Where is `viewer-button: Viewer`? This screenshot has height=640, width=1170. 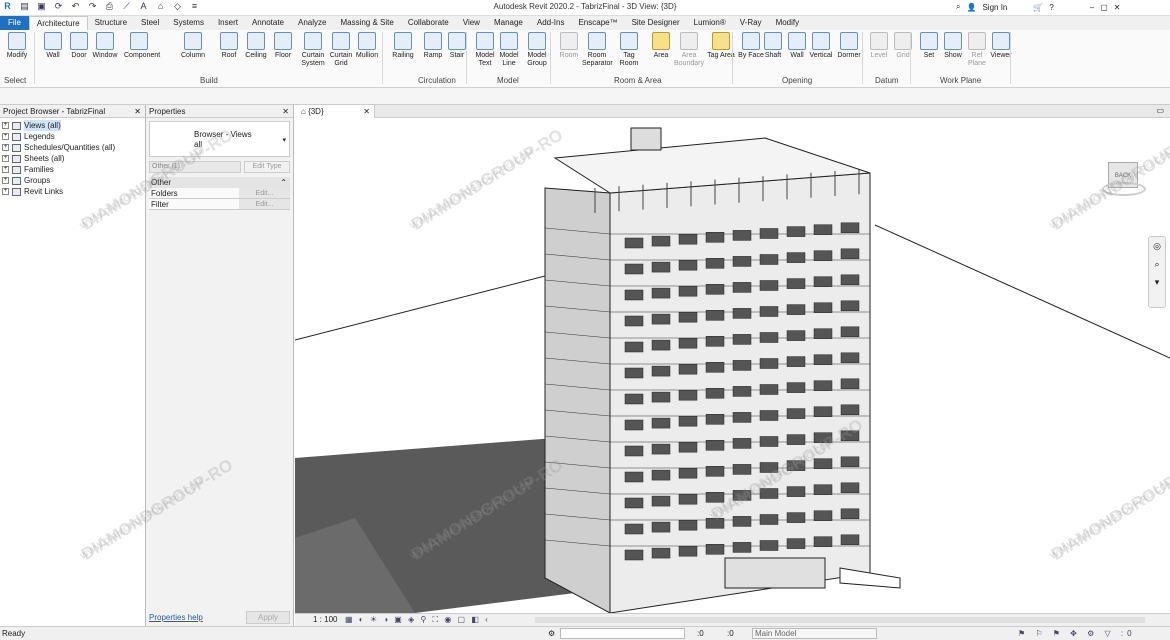 viewer-button: Viewer is located at coordinates (1001, 46).